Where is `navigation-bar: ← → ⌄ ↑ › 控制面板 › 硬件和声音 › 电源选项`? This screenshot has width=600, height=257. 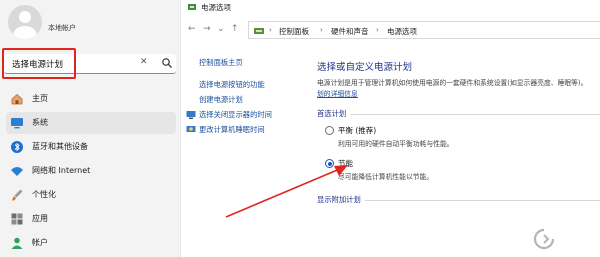
navigation-bar: ← → ⌄ ↑ › 控制面板 › 硬件和声音 › 电源选项 is located at coordinates (390, 30).